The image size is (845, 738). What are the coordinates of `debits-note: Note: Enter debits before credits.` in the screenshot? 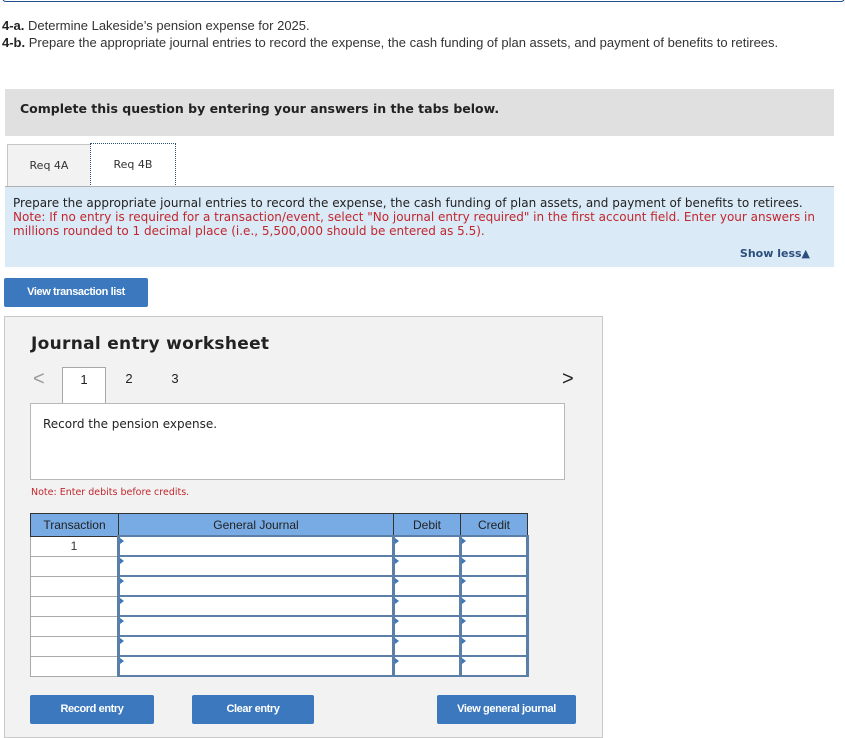 It's located at (110, 492).